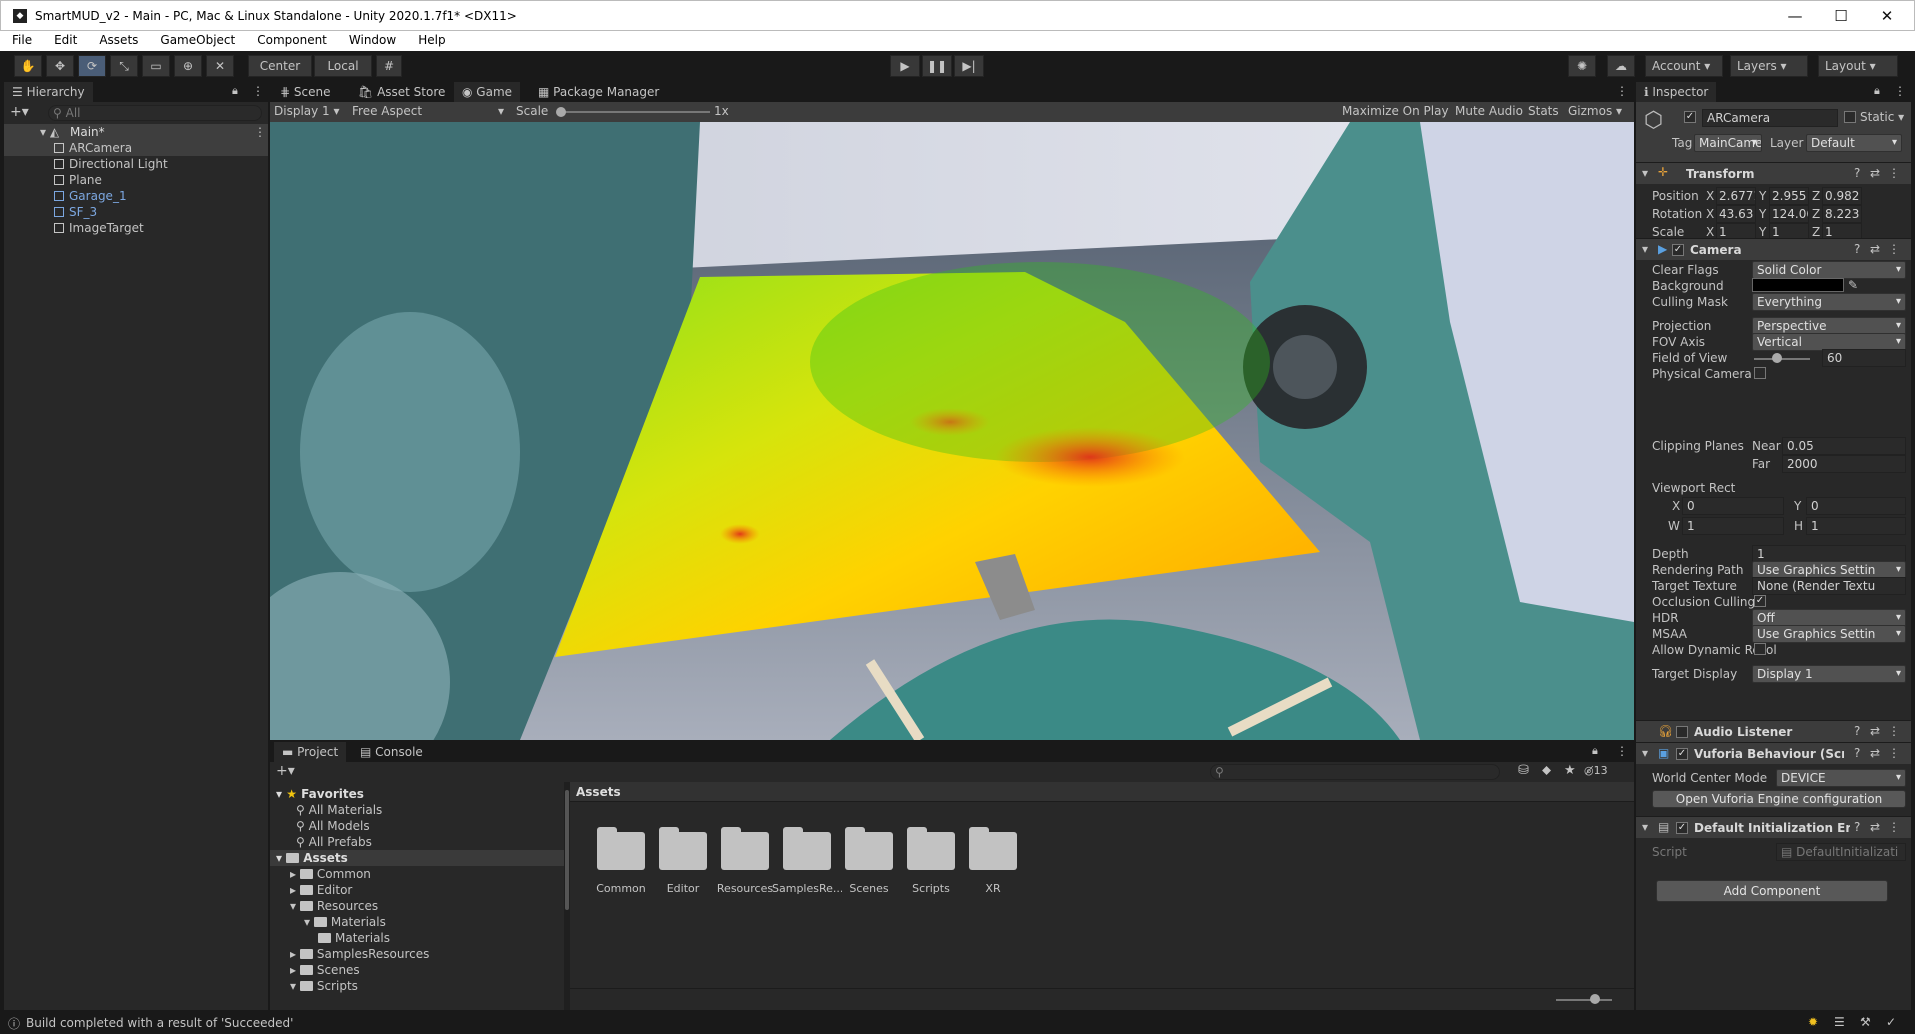  I want to click on camera-field-dropdown: Display 1, so click(1829, 674).